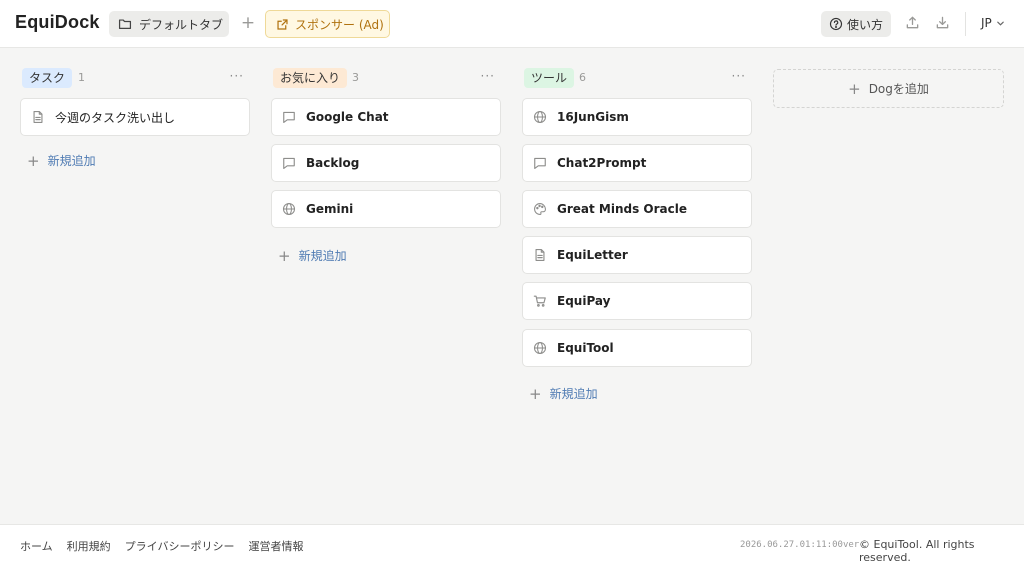 This screenshot has height=564, width=1024. Describe the element at coordinates (637, 301) in the screenshot. I see `card-item: EquiPay` at that location.